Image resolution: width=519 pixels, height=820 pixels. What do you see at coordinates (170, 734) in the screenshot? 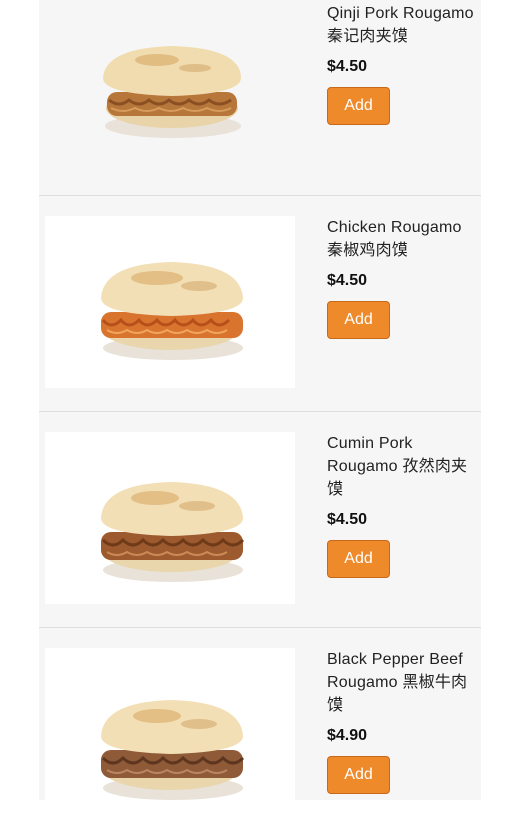
I see `rougamo-beef-image` at bounding box center [170, 734].